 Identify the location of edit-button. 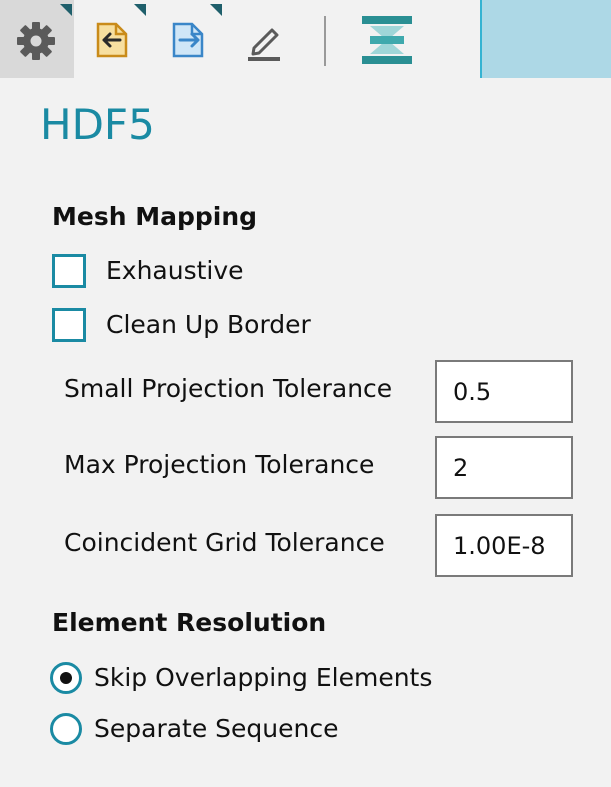
(266, 39).